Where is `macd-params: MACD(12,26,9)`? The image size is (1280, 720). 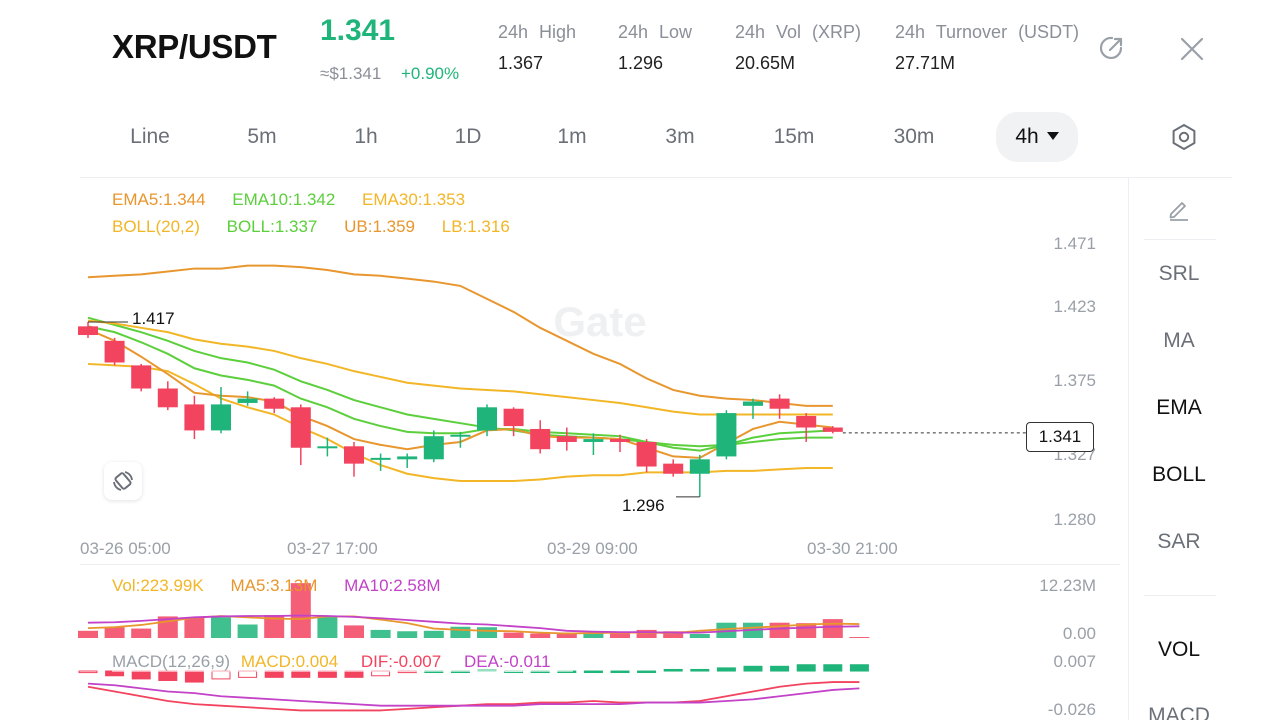
macd-params: MACD(12,26,9) is located at coordinates (171, 661).